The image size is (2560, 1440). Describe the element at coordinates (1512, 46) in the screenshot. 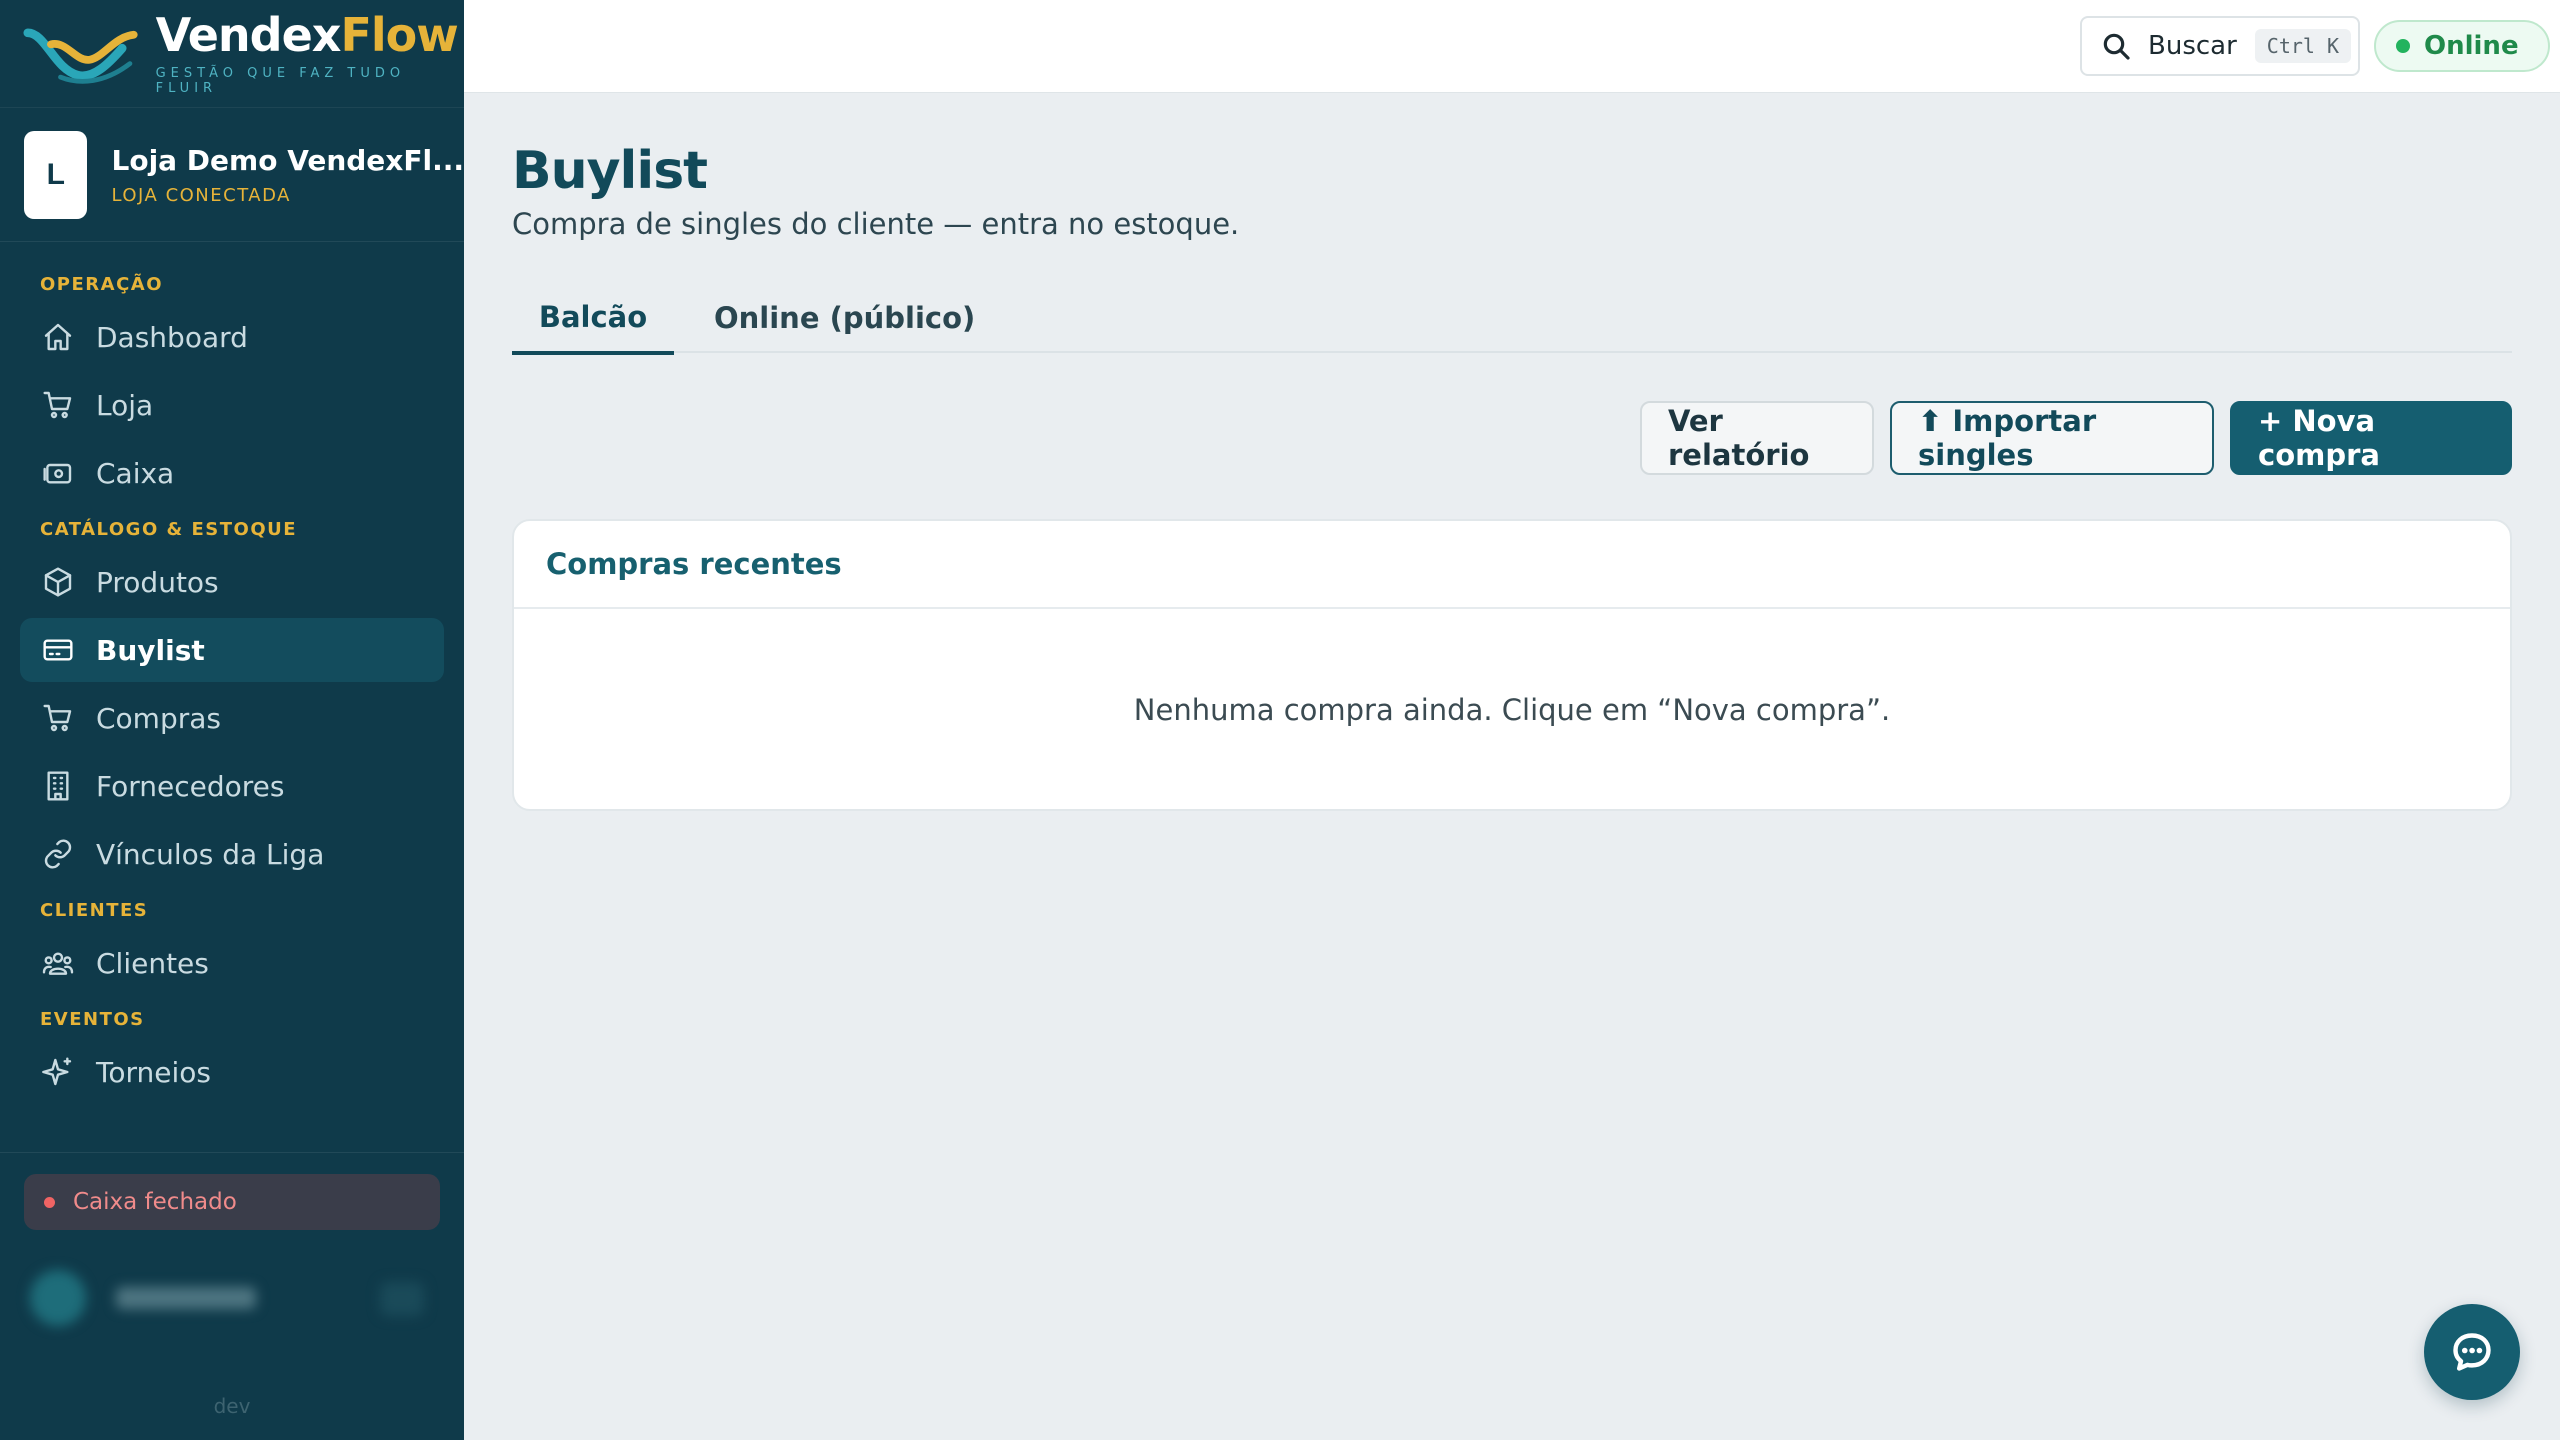

I see `topbar: Buscar Ctrl K Online` at that location.